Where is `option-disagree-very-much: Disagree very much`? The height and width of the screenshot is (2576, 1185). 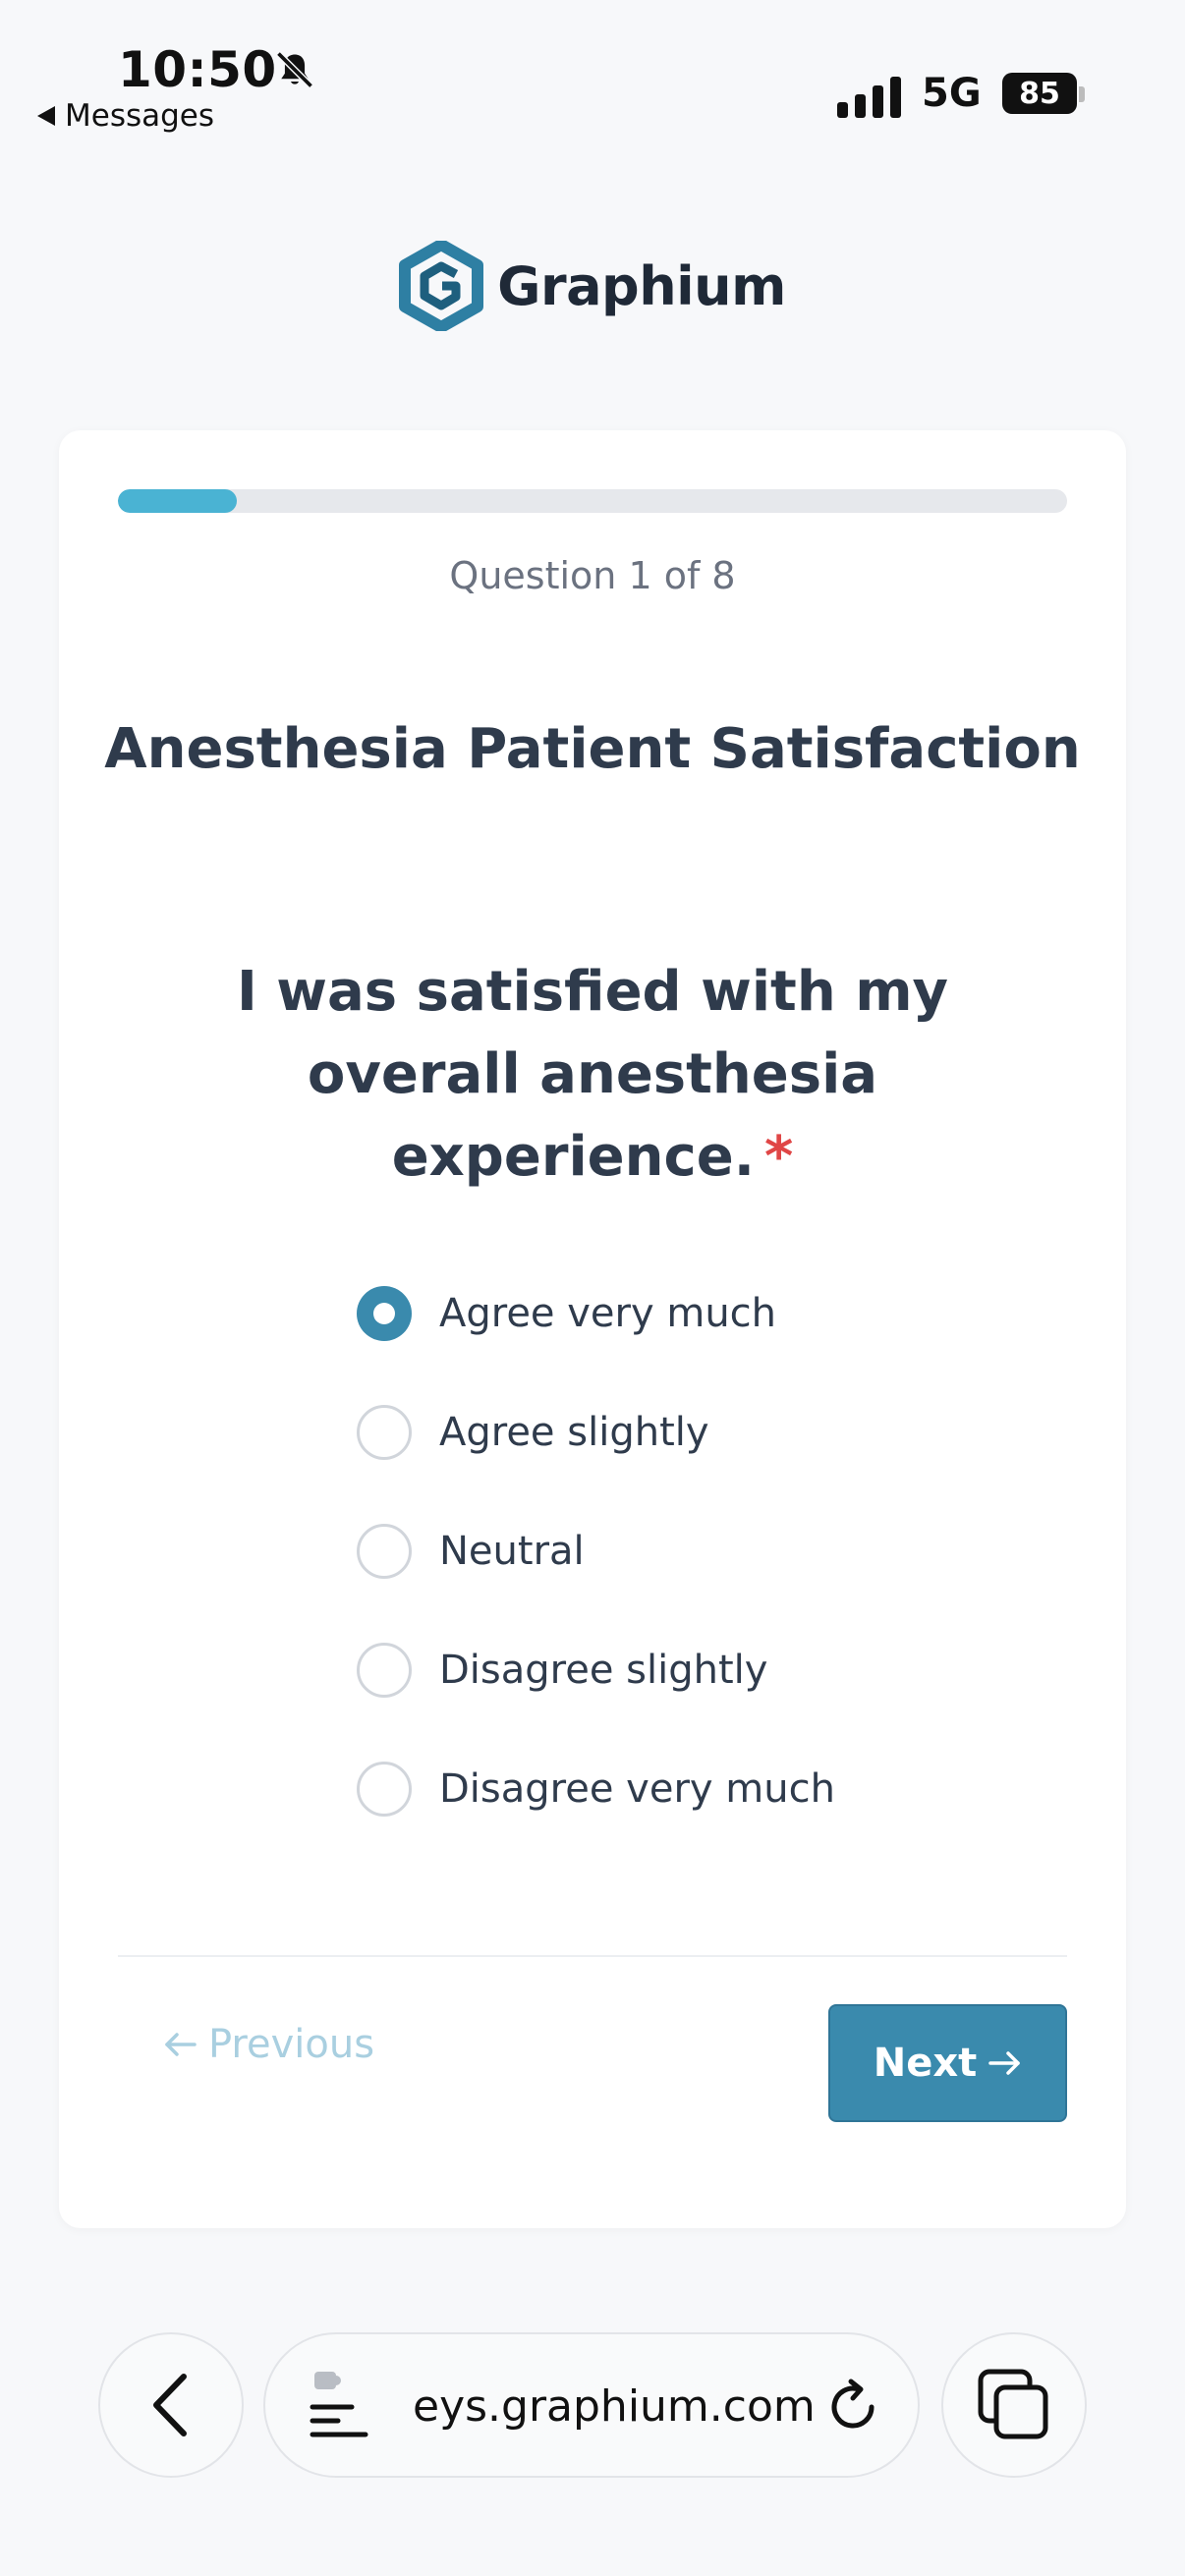
option-disagree-very-much: Disagree very much is located at coordinates (596, 1788).